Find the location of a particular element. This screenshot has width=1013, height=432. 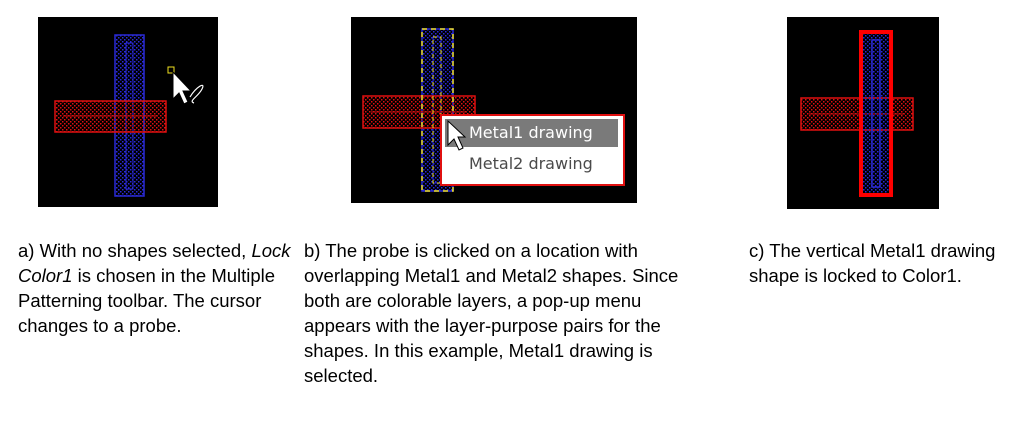

layer-purpose-popup-menu: Metal1 drawing Metal2 drawing is located at coordinates (532, 150).